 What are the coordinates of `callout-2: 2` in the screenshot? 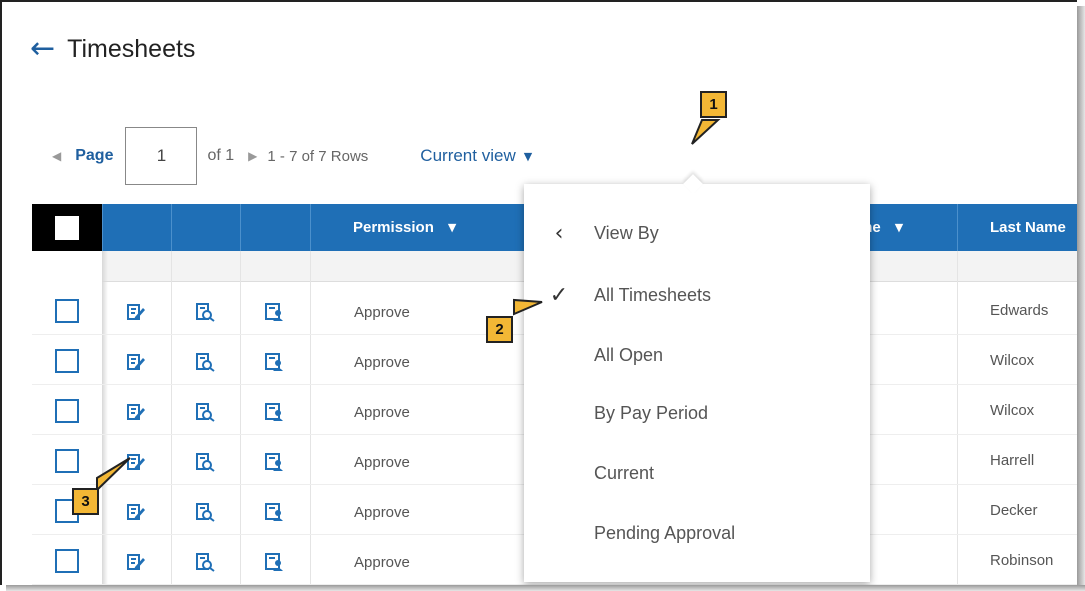 It's located at (499, 329).